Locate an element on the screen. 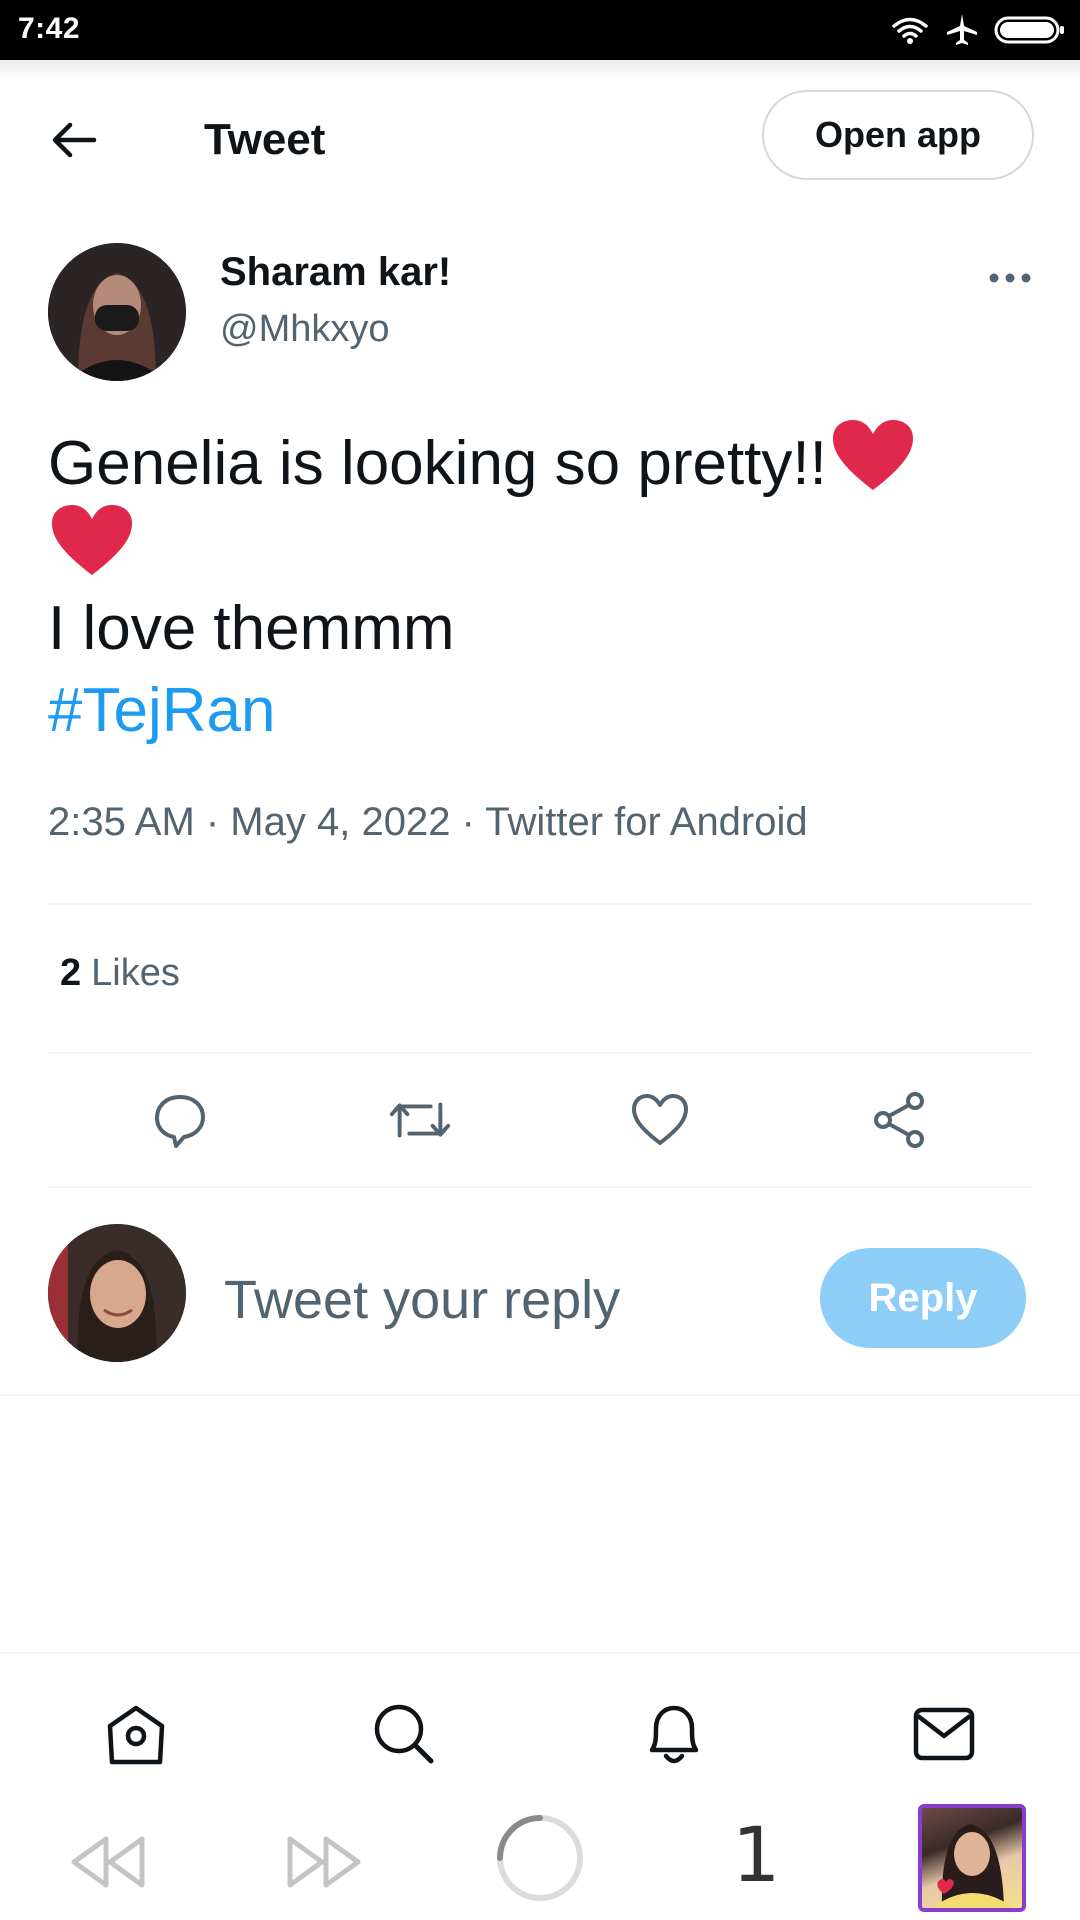 The image size is (1080, 1920). browser-back-button is located at coordinates (108, 1862).